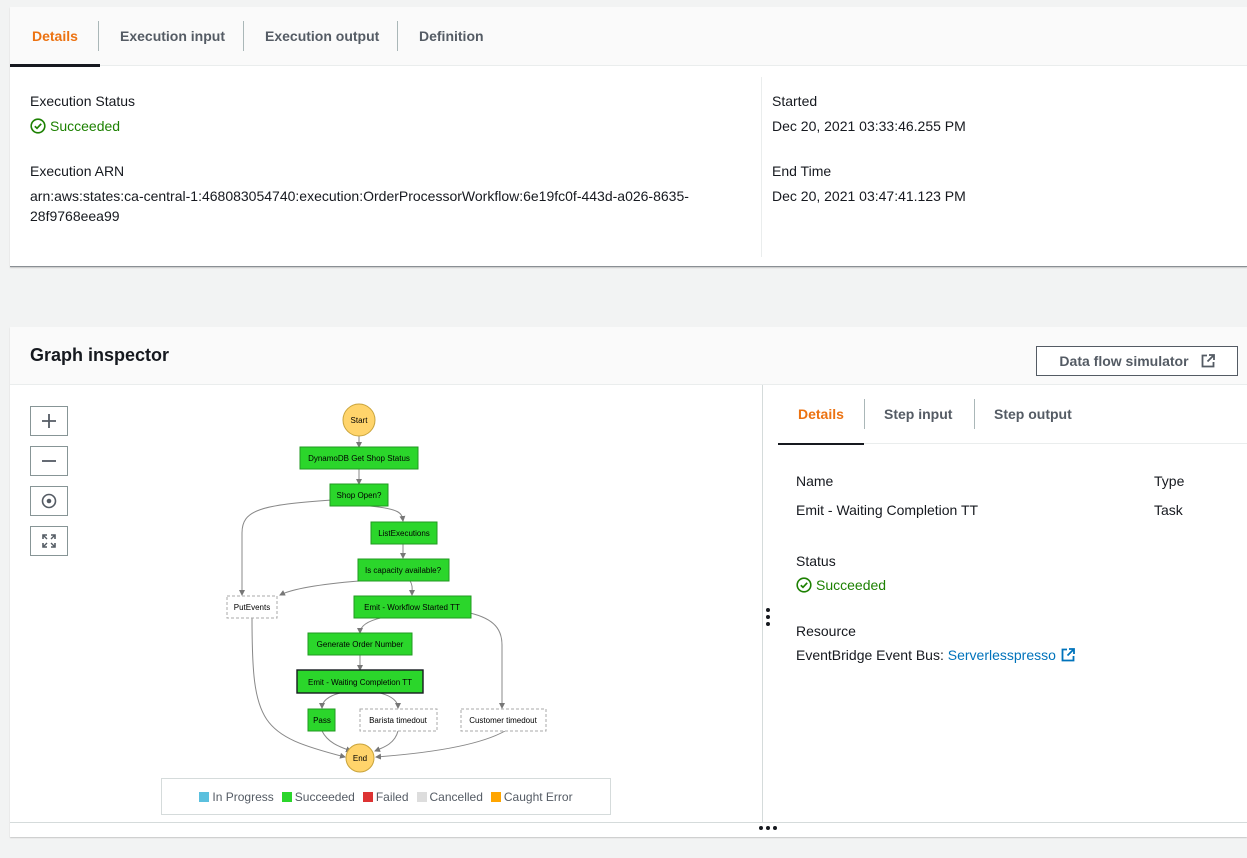 This screenshot has height=858, width=1247. I want to click on node-dynamodb-get-shop-status: DynamoDB Get Shop Status, so click(359, 458).